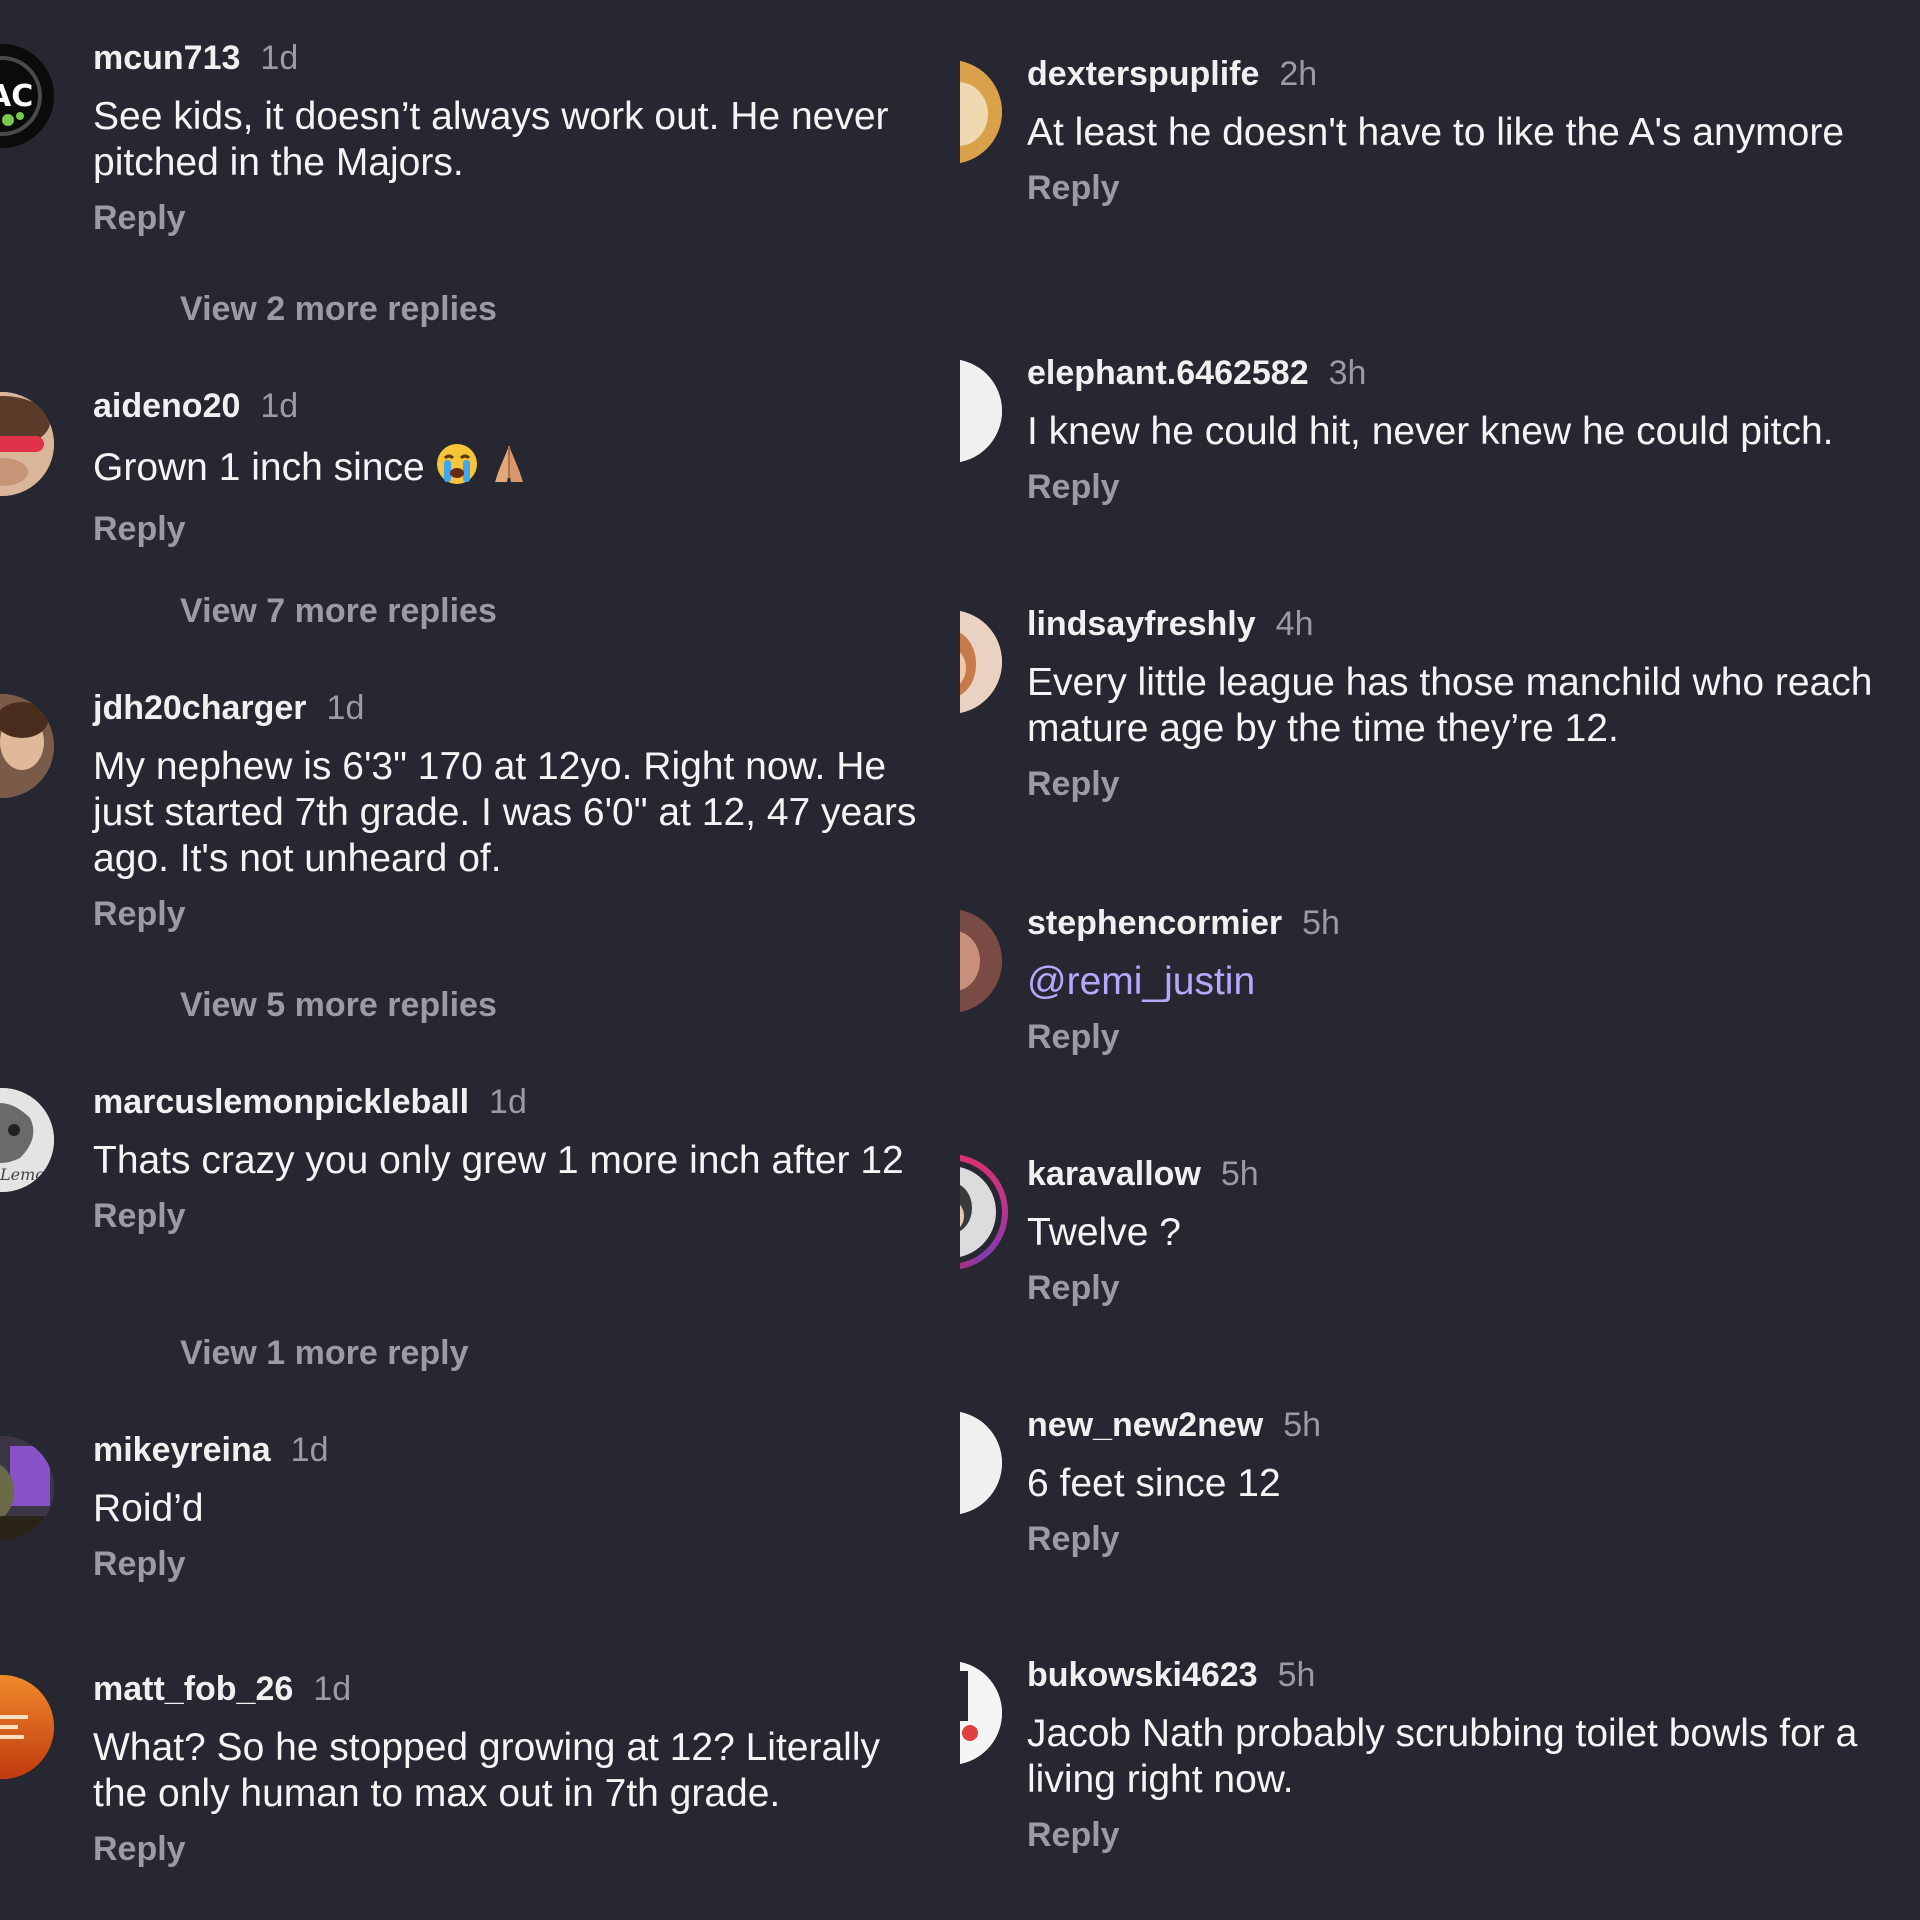 The image size is (1920, 1920). What do you see at coordinates (1141, 624) in the screenshot?
I see `comment-username: lindsayfreshly` at bounding box center [1141, 624].